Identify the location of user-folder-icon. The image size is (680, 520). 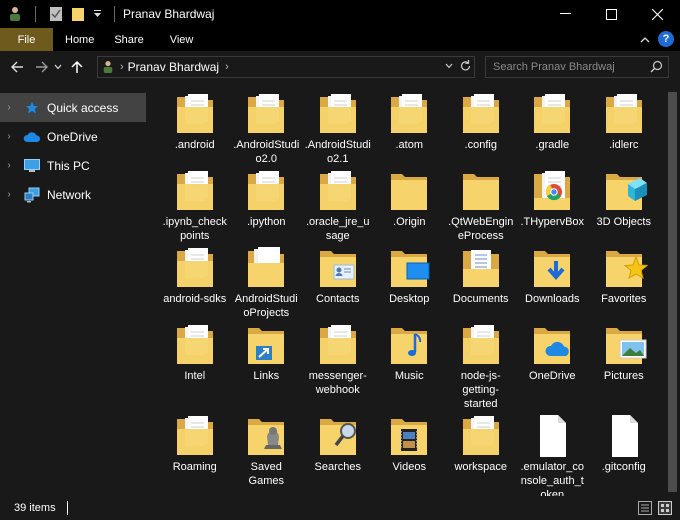
(15, 14).